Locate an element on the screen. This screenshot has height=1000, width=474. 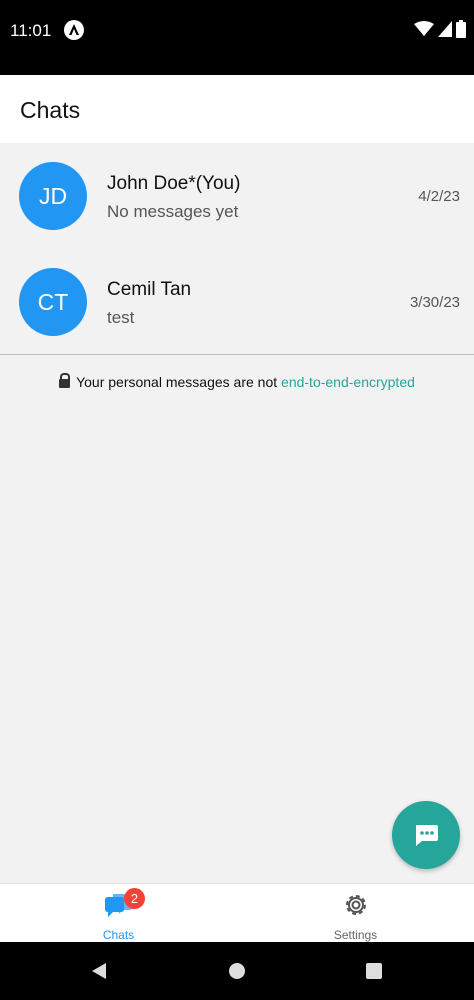
page-title: Chats is located at coordinates (50, 110).